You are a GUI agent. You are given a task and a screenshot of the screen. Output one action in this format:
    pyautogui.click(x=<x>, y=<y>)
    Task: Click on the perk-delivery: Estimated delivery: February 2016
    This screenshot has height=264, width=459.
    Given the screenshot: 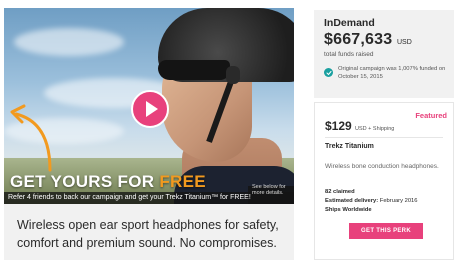 What is the action you would take?
    pyautogui.click(x=371, y=201)
    